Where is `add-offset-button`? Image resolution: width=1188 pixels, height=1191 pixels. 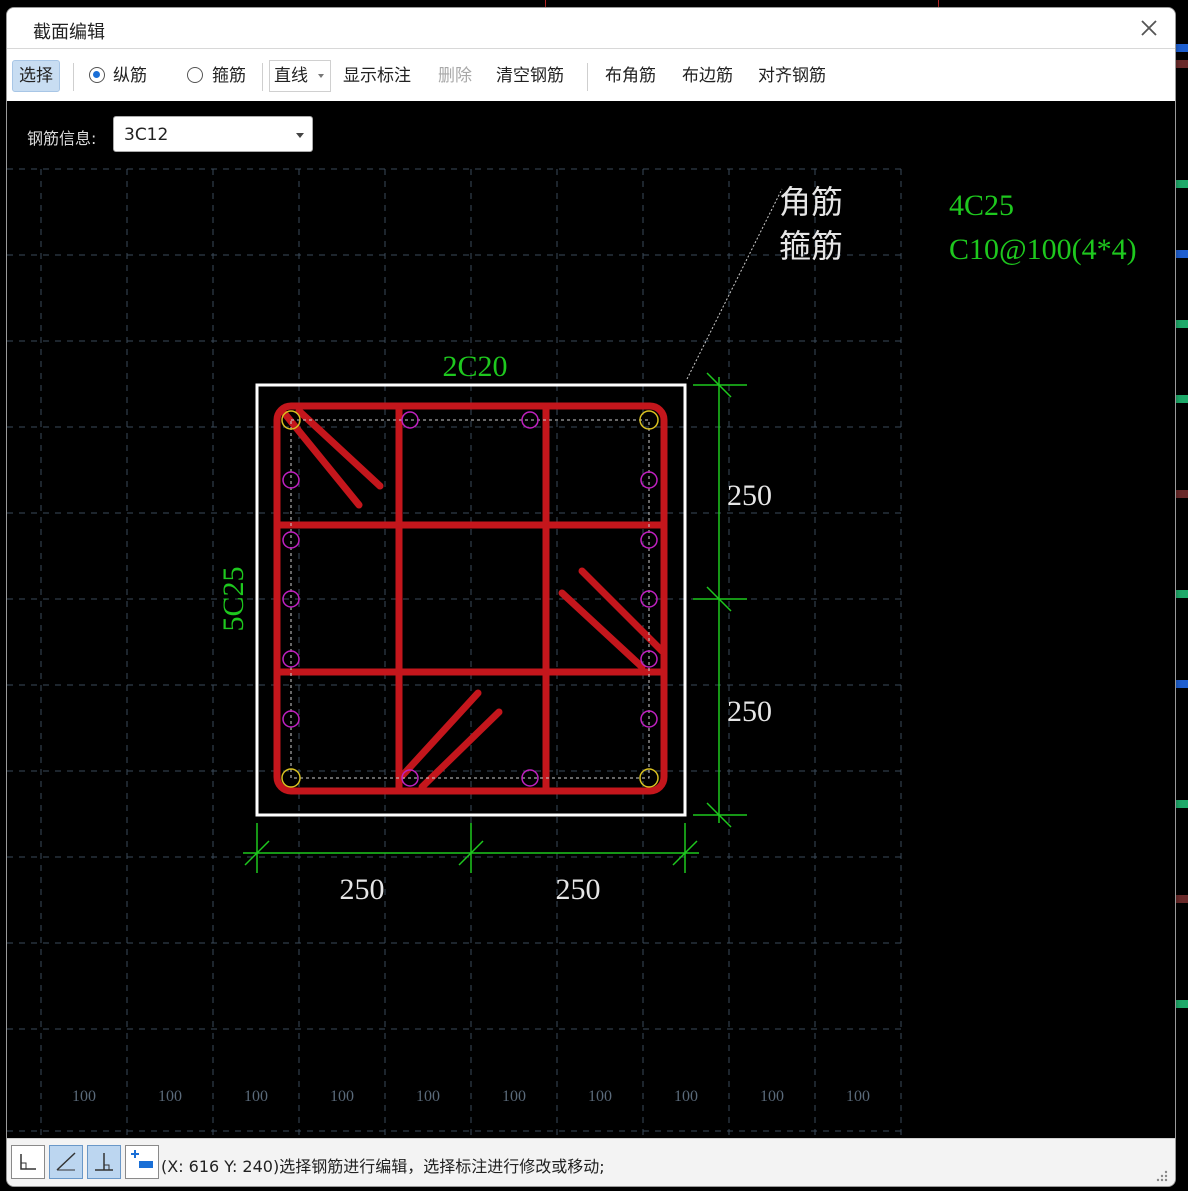 add-offset-button is located at coordinates (142, 1162).